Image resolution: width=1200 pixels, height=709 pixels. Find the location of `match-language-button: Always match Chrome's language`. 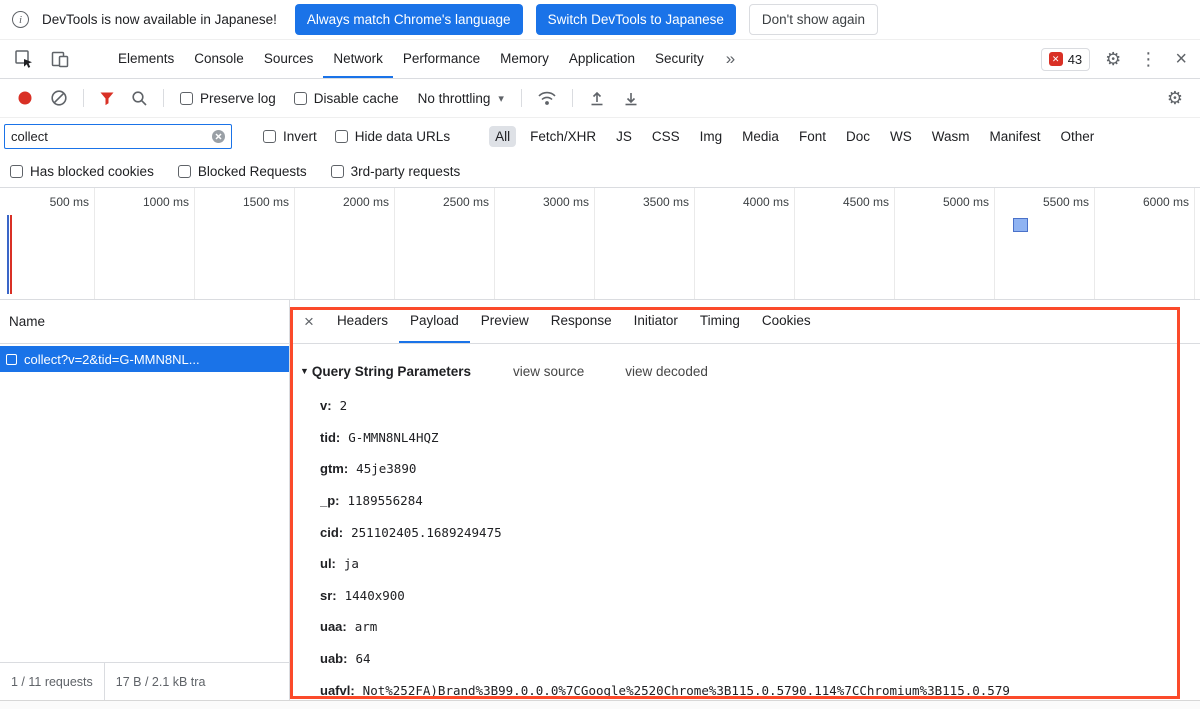

match-language-button: Always match Chrome's language is located at coordinates (408, 19).